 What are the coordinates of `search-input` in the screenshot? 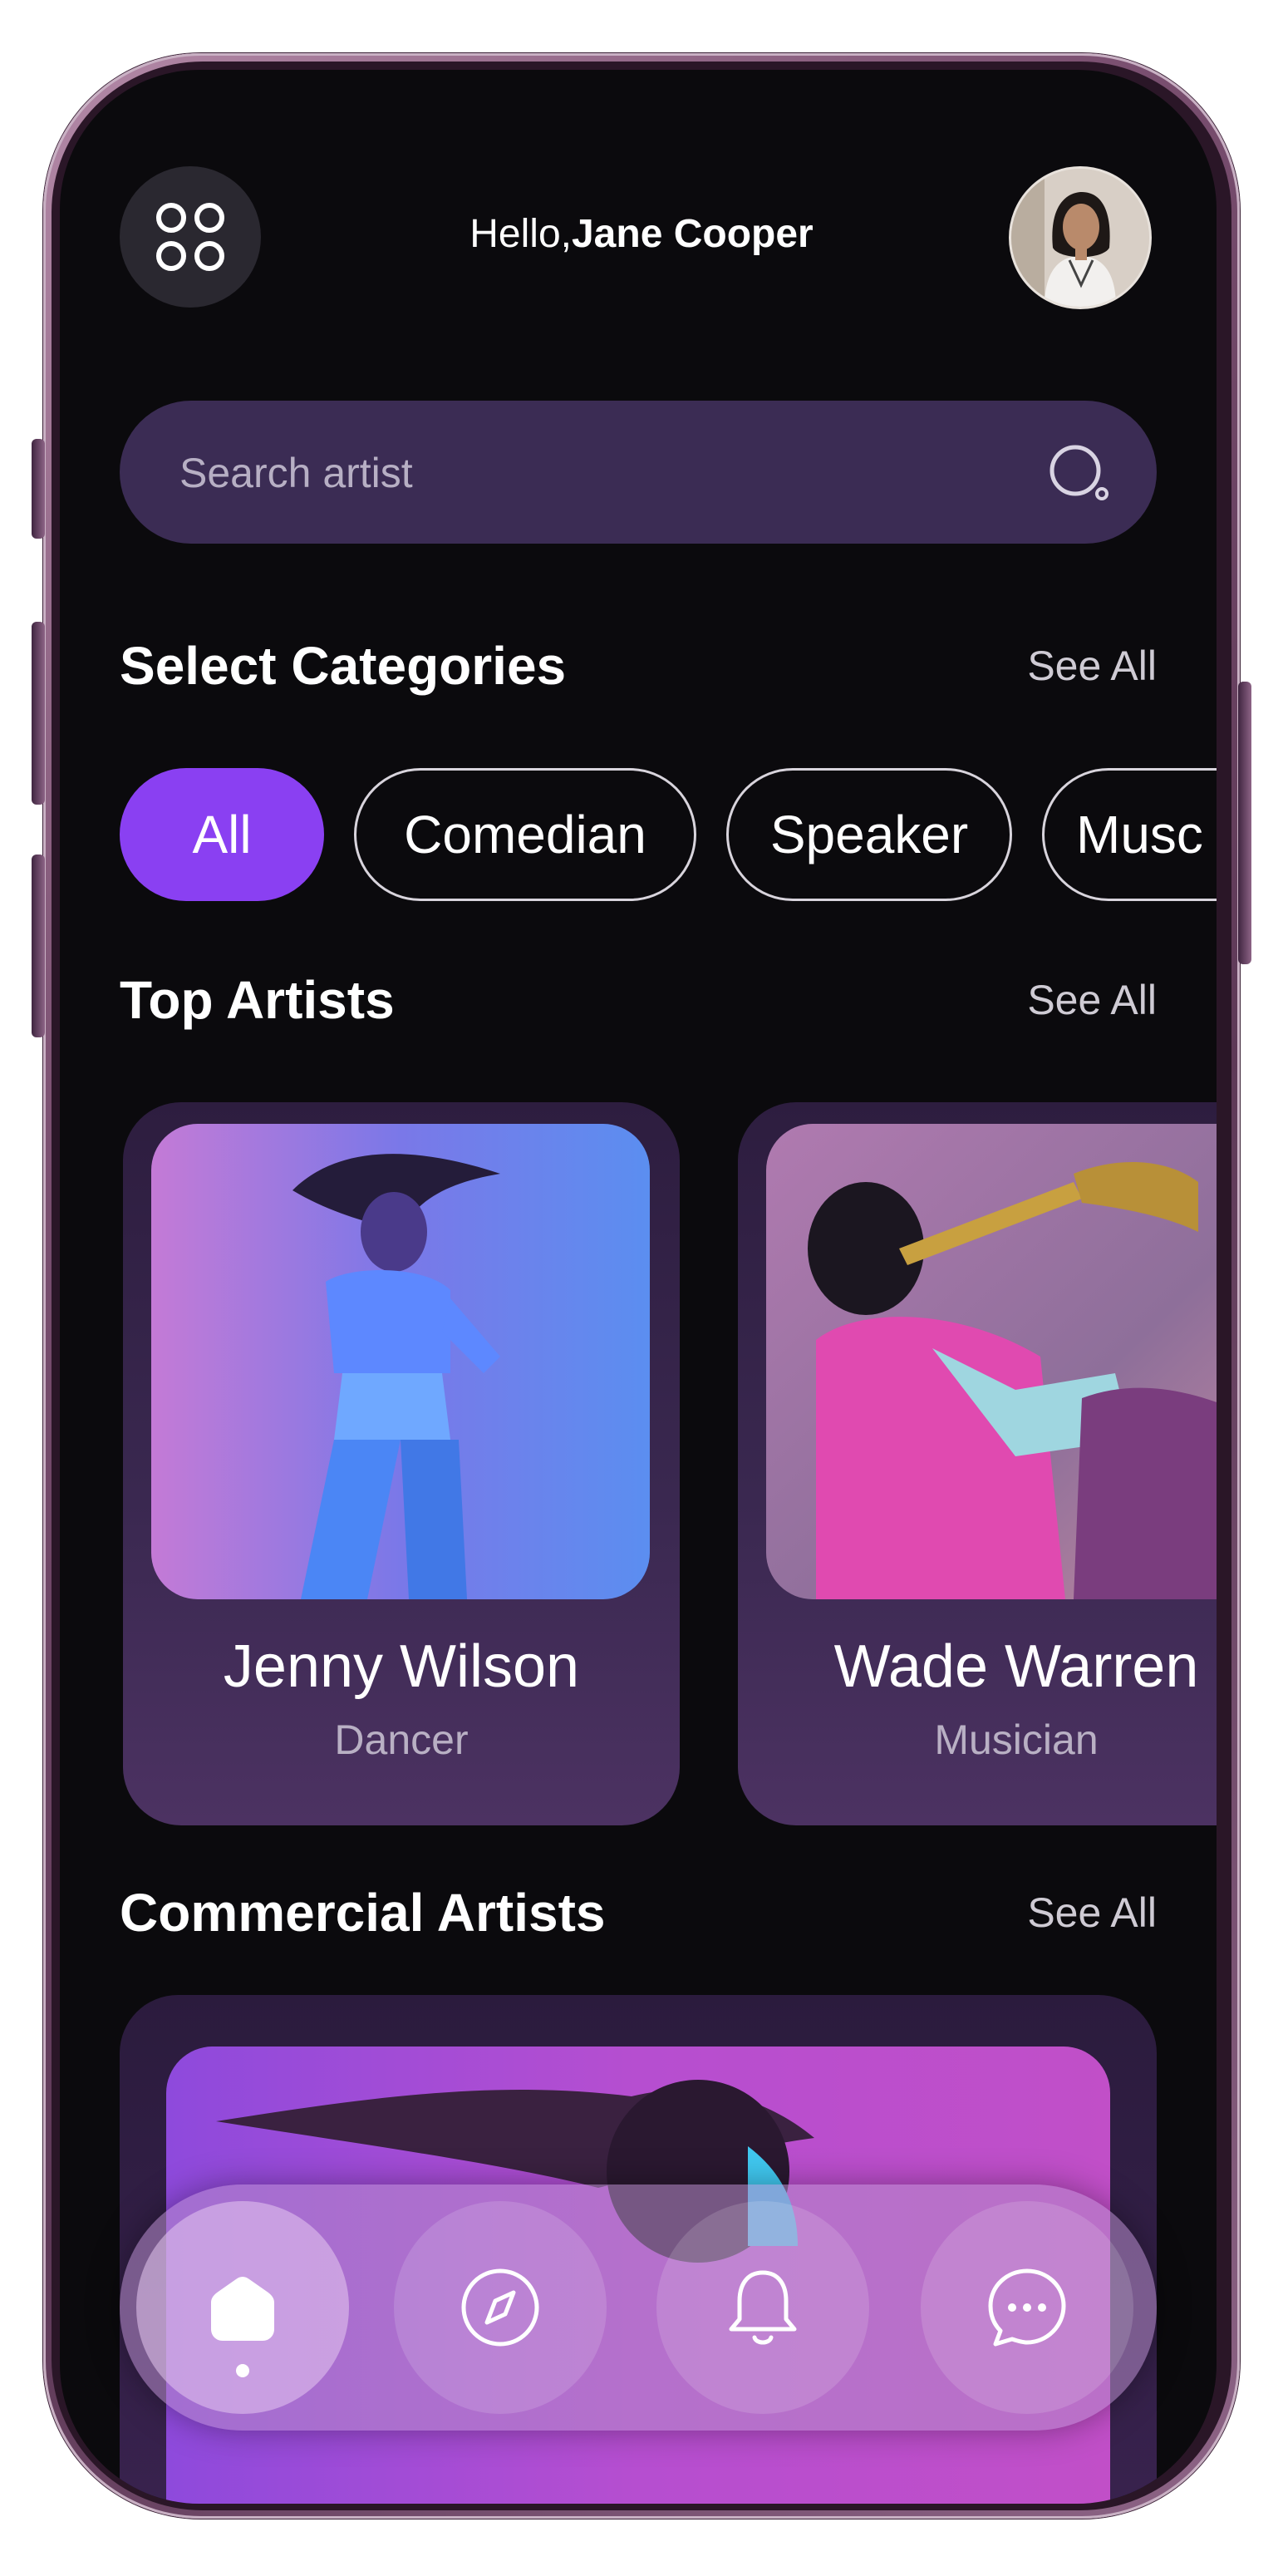 It's located at (595, 473).